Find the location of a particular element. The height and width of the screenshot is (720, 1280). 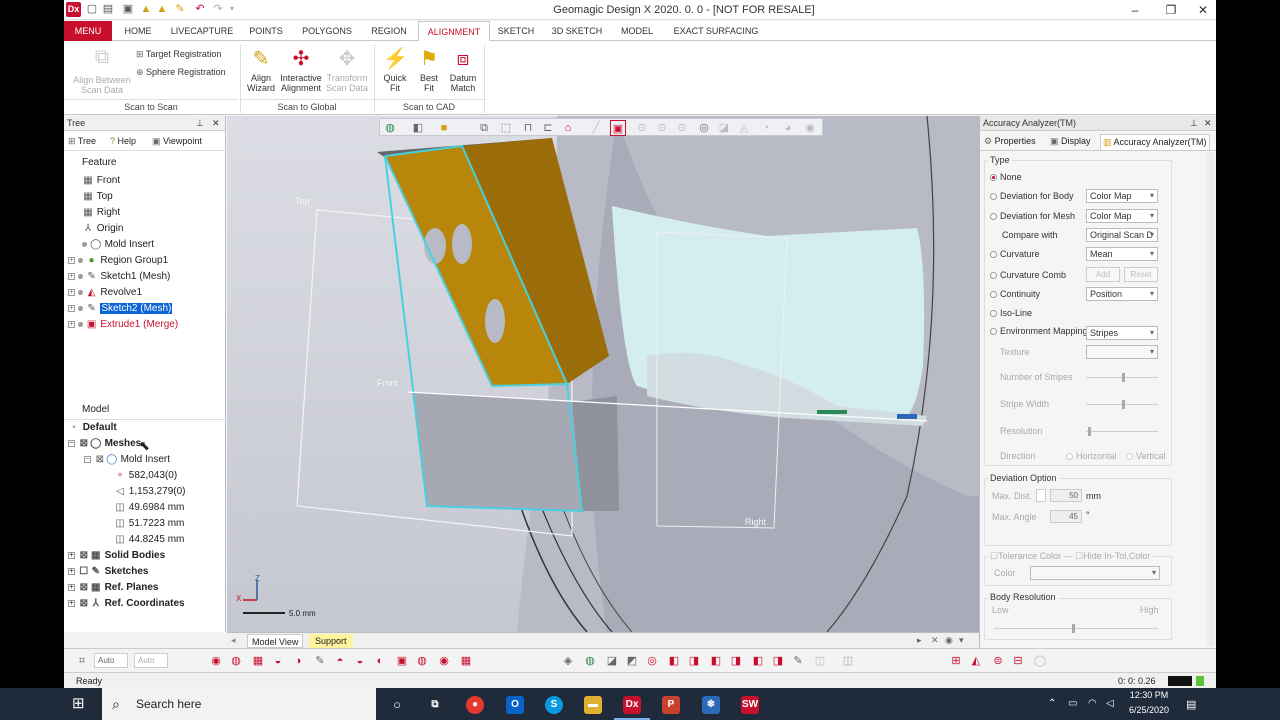

measure-icon: ◯ is located at coordinates (1040, 661).